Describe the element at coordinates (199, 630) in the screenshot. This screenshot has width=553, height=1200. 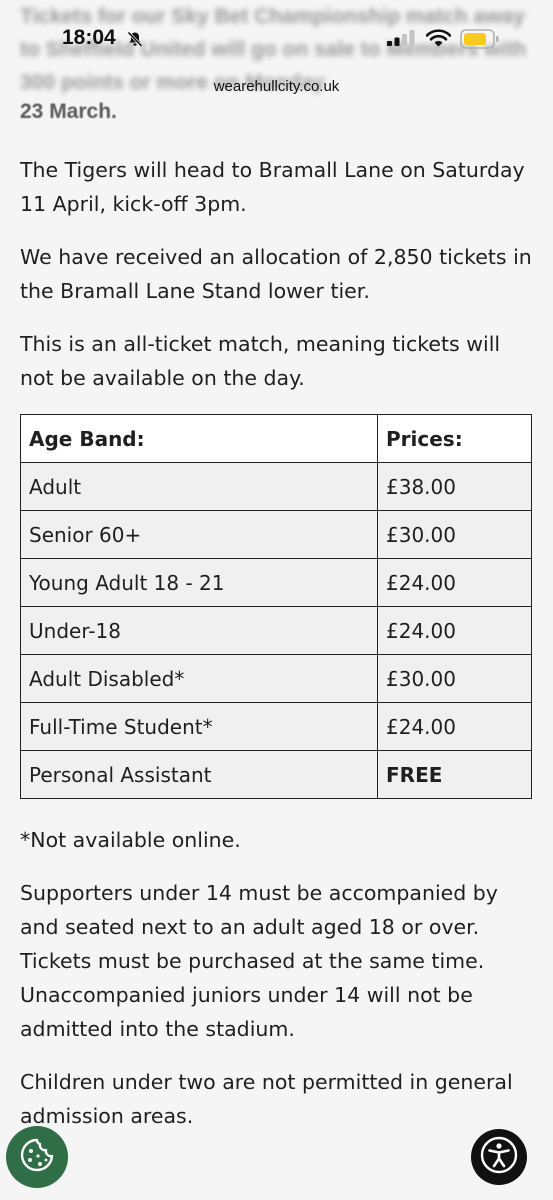
I see `age-band-cell: Under-18` at that location.